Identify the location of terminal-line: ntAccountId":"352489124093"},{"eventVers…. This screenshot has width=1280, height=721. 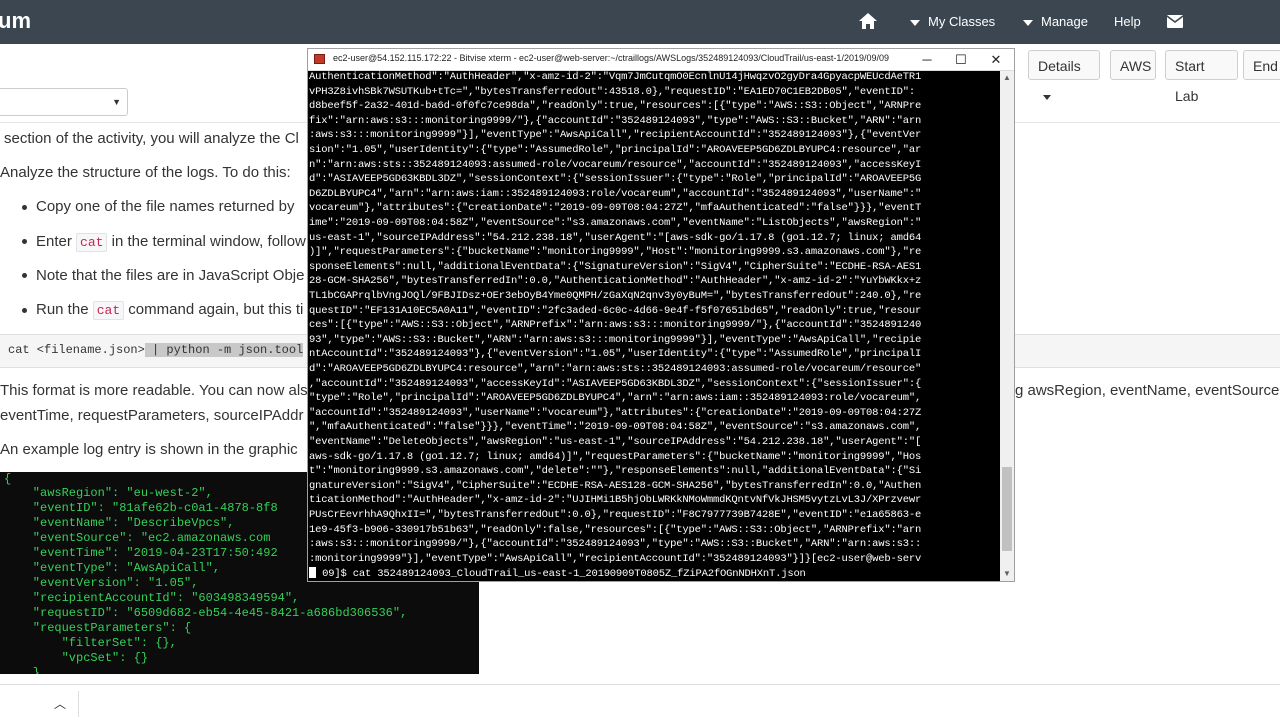
(615, 354).